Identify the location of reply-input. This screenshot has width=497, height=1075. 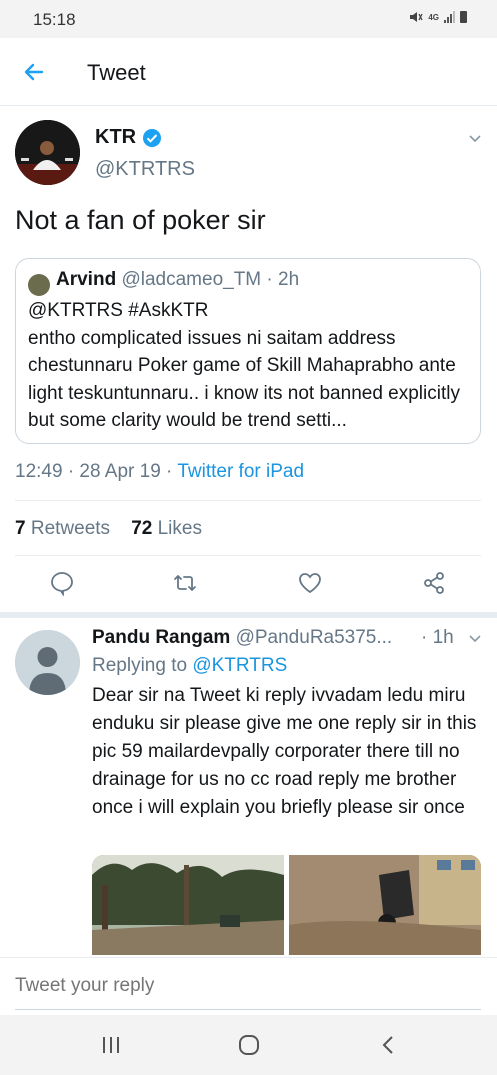
(245, 986).